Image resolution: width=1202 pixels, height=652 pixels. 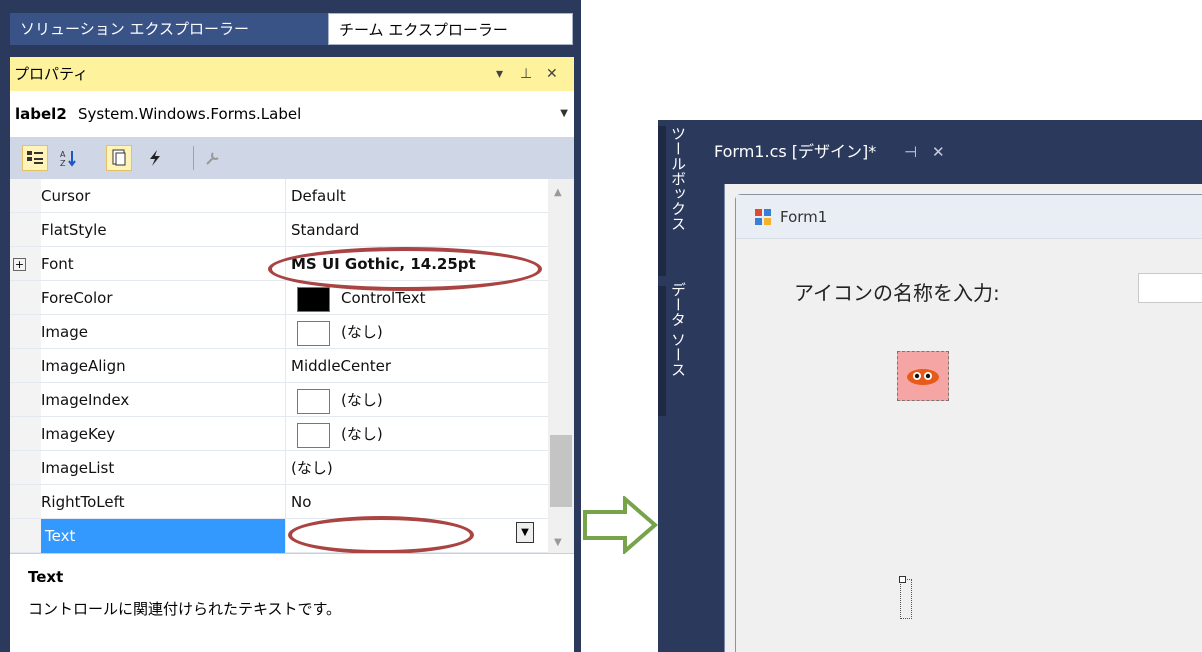 What do you see at coordinates (419, 196) in the screenshot?
I see `property-value: Default` at bounding box center [419, 196].